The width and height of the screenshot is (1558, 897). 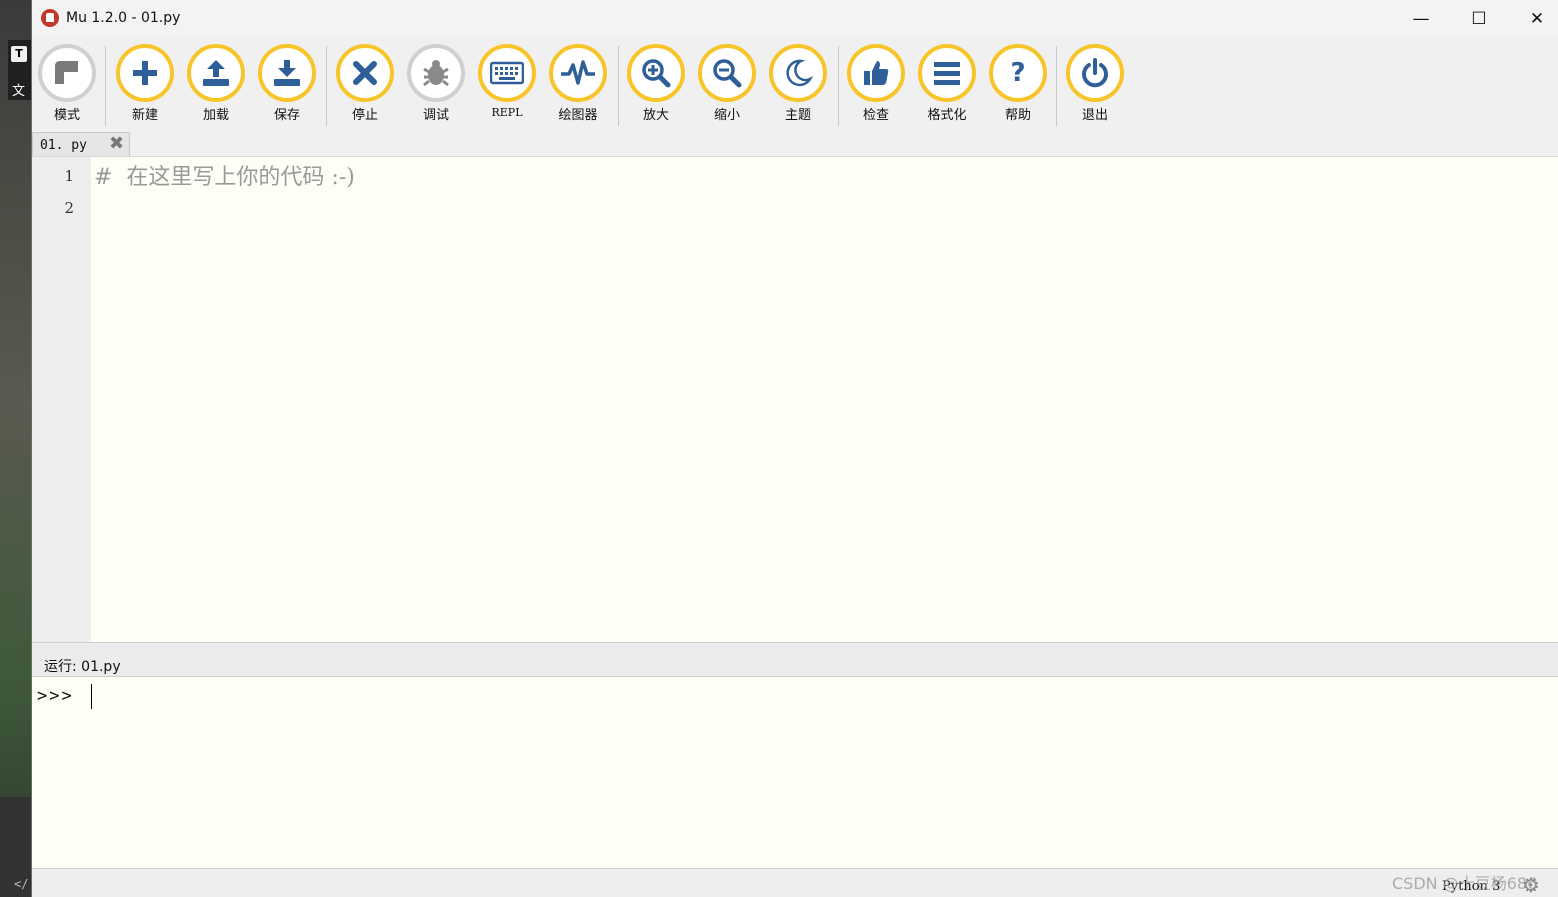 I want to click on debug-label: 调试, so click(x=435, y=115).